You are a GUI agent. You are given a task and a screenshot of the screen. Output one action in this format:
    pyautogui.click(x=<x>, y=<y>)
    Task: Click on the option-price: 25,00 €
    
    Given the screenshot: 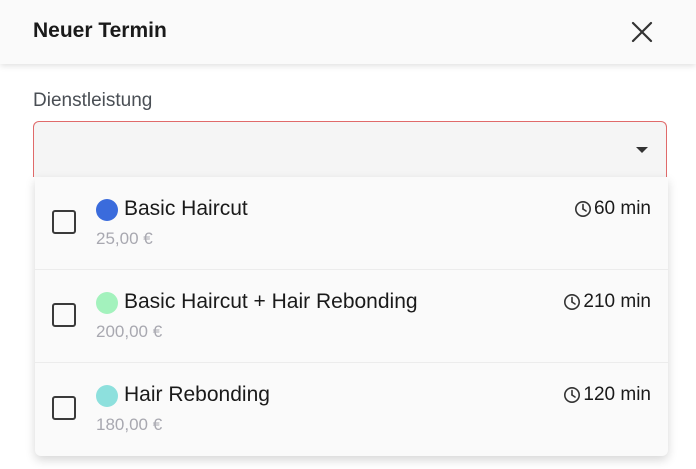 What is the action you would take?
    pyautogui.click(x=124, y=238)
    